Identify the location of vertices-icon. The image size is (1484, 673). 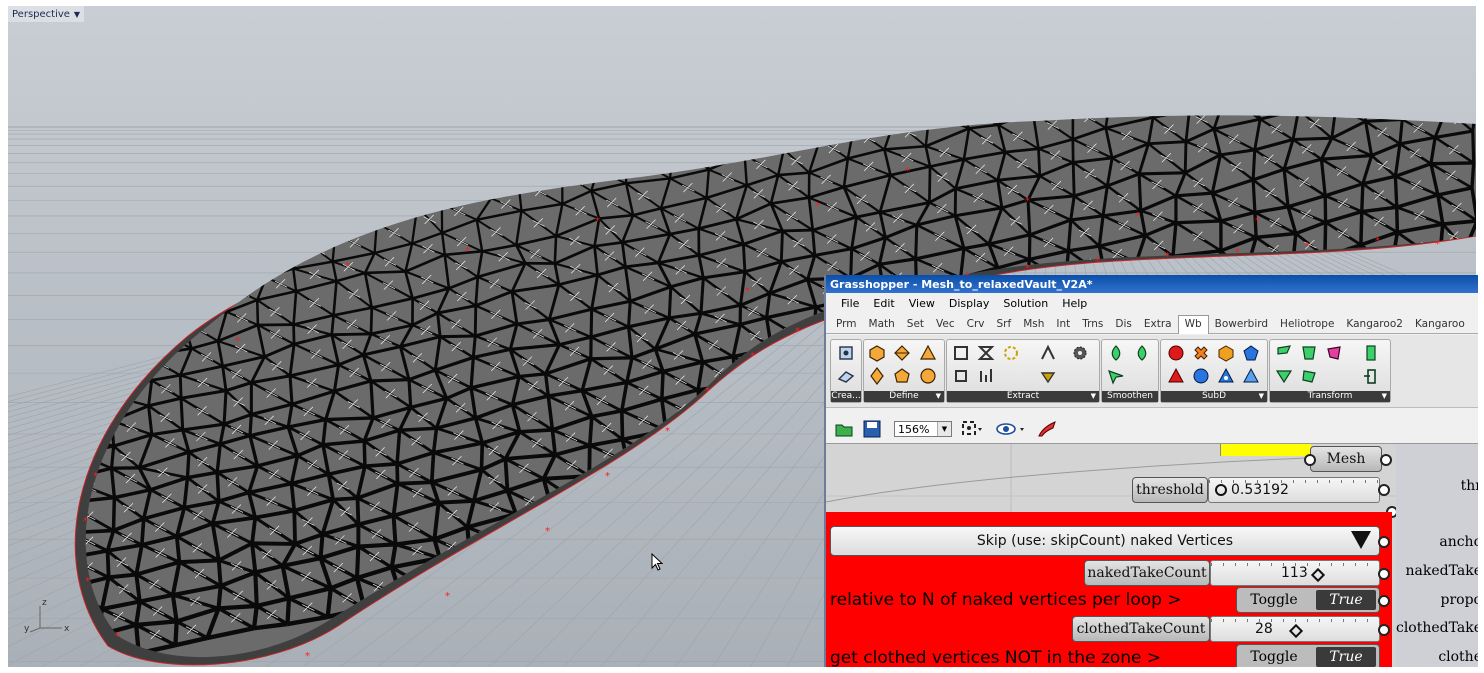
(1011, 353).